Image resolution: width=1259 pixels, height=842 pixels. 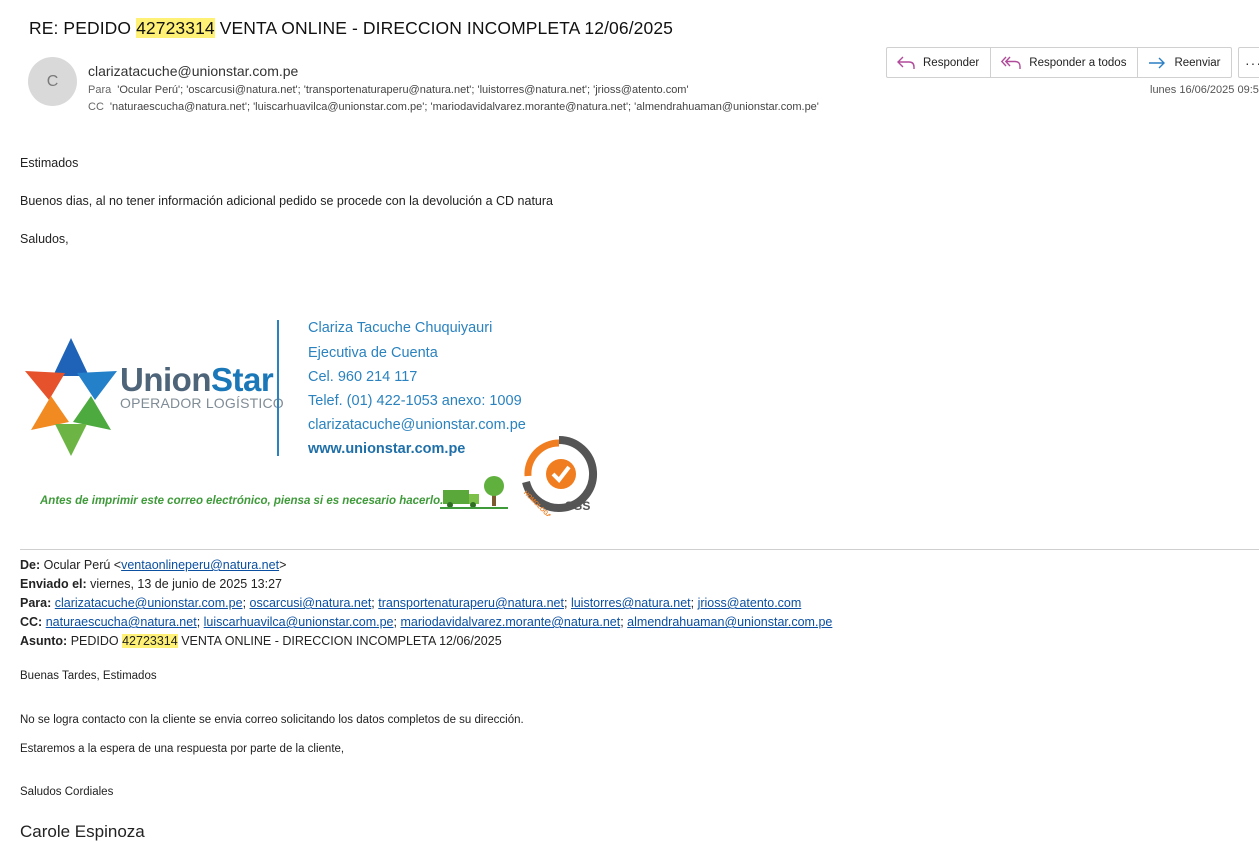 What do you see at coordinates (121, 622) in the screenshot?
I see `quoted-cc-link: naturaescucha@natura.net` at bounding box center [121, 622].